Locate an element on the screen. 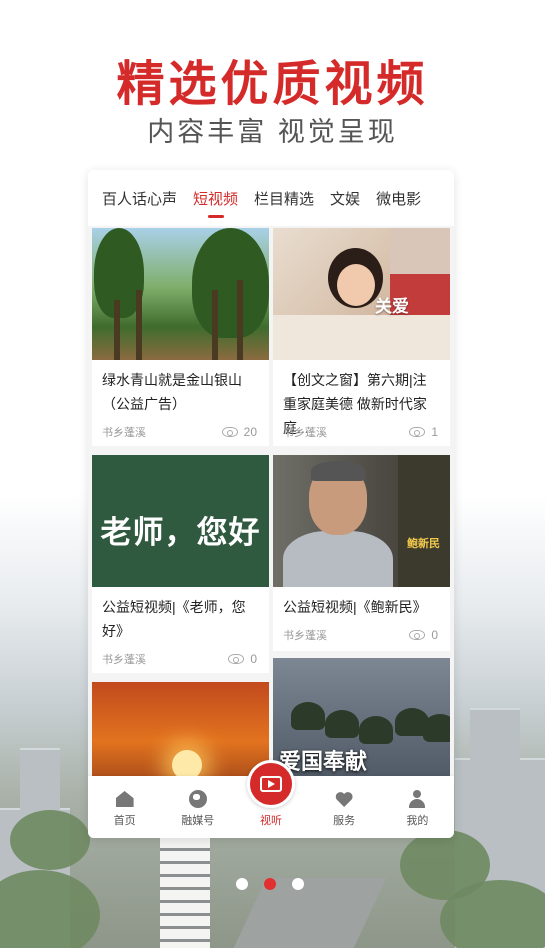 This screenshot has width=545, height=948. category-tabs: 百人话心声 短视频 栏目精选 文娱 微电影 is located at coordinates (271, 198).